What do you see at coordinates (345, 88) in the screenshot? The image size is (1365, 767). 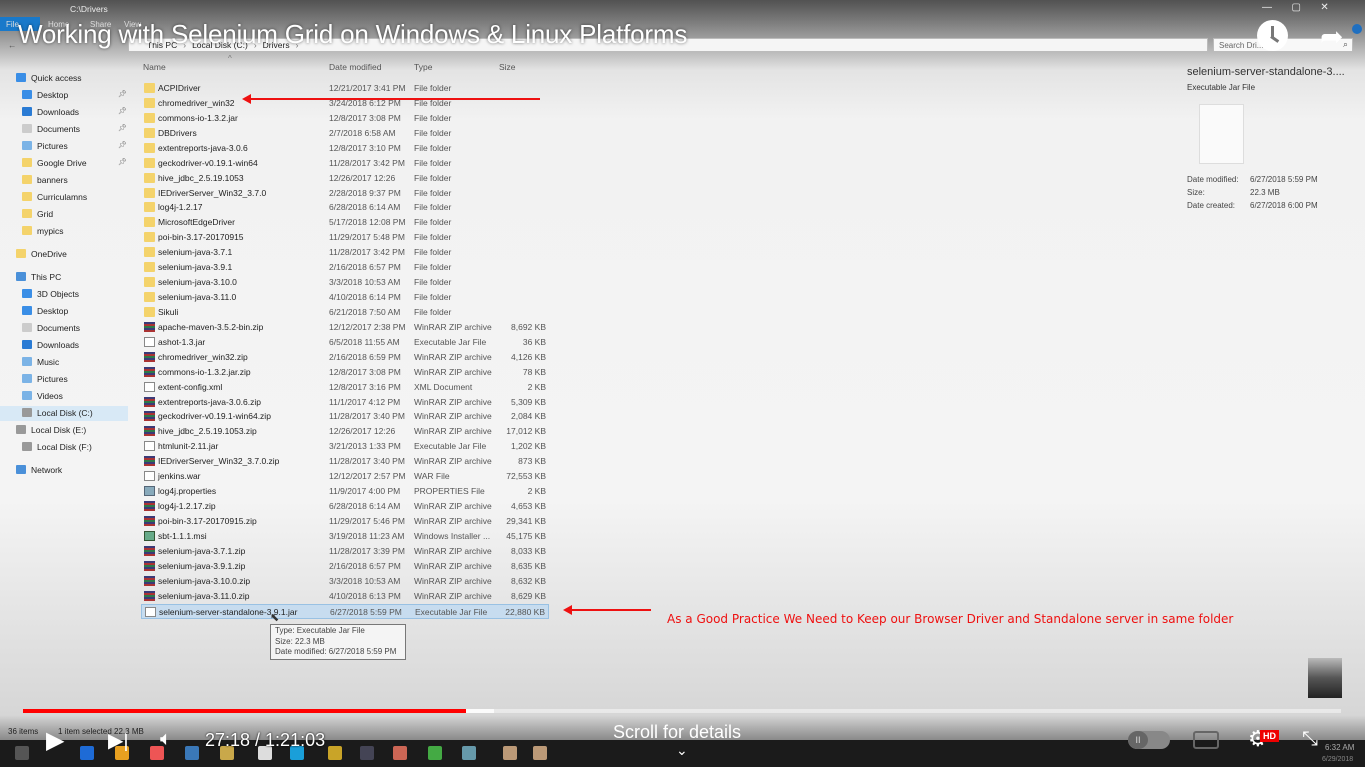 I see `file-row: ACPIDriver 12/21/2017 3:41 PM File folder` at bounding box center [345, 88].